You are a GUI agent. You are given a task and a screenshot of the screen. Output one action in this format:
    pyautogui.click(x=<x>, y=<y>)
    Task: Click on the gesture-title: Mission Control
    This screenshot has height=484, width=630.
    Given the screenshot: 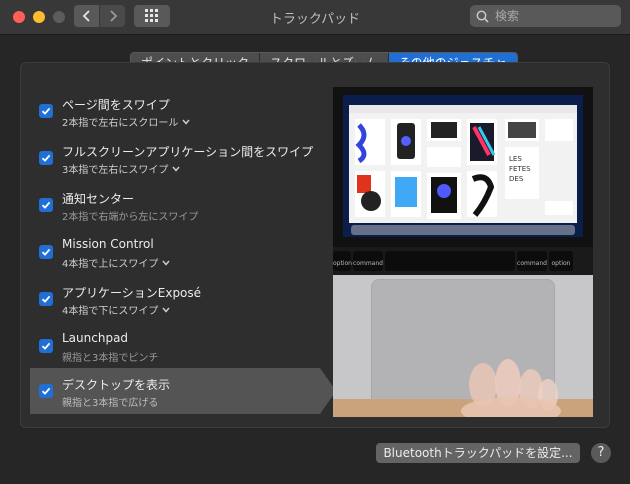 What is the action you would take?
    pyautogui.click(x=108, y=244)
    